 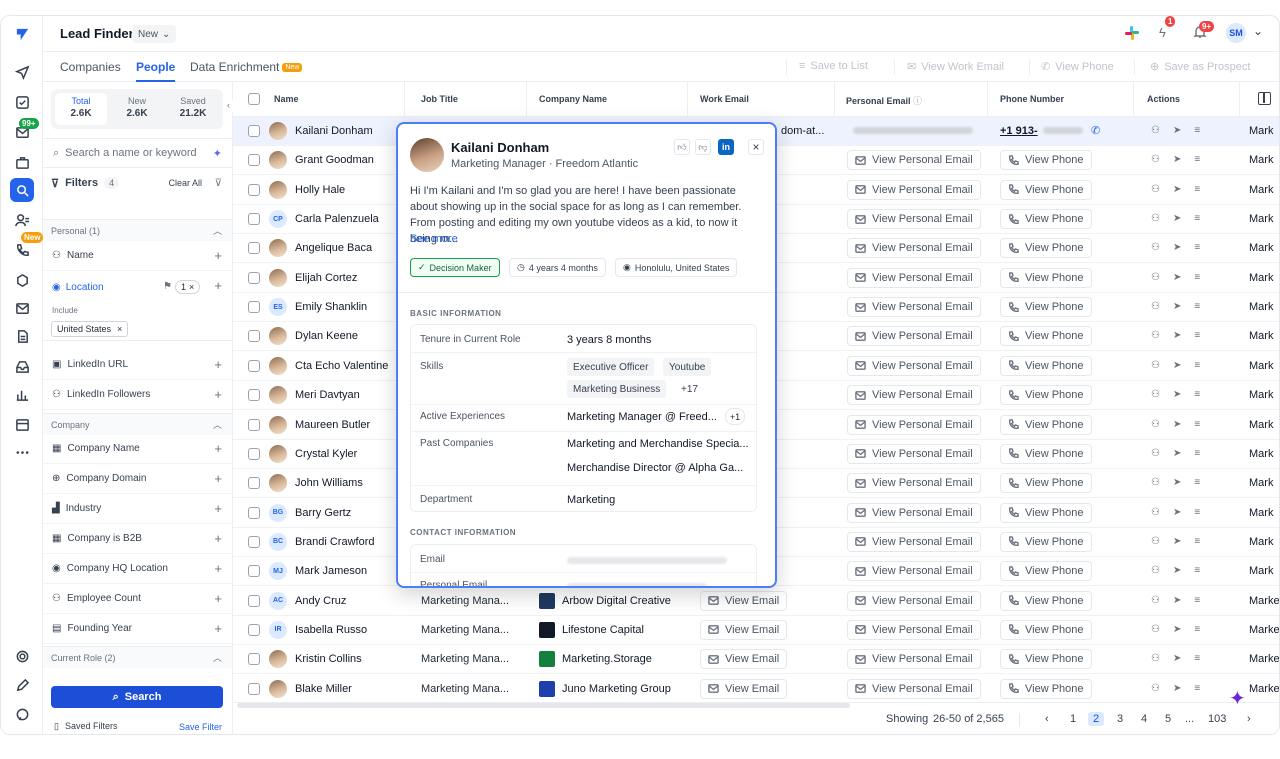 What do you see at coordinates (22, 34) in the screenshot?
I see `app-logo-icon` at bounding box center [22, 34].